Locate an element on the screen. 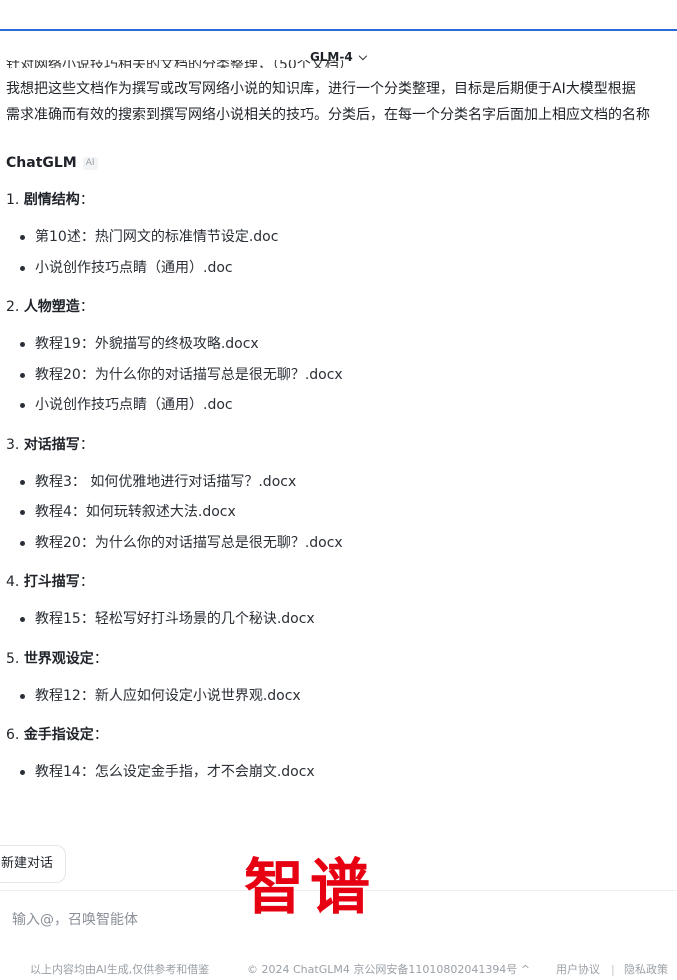  document-list: 教程14：怎么设定金手指，才不会崩文.docx is located at coordinates (338, 772).